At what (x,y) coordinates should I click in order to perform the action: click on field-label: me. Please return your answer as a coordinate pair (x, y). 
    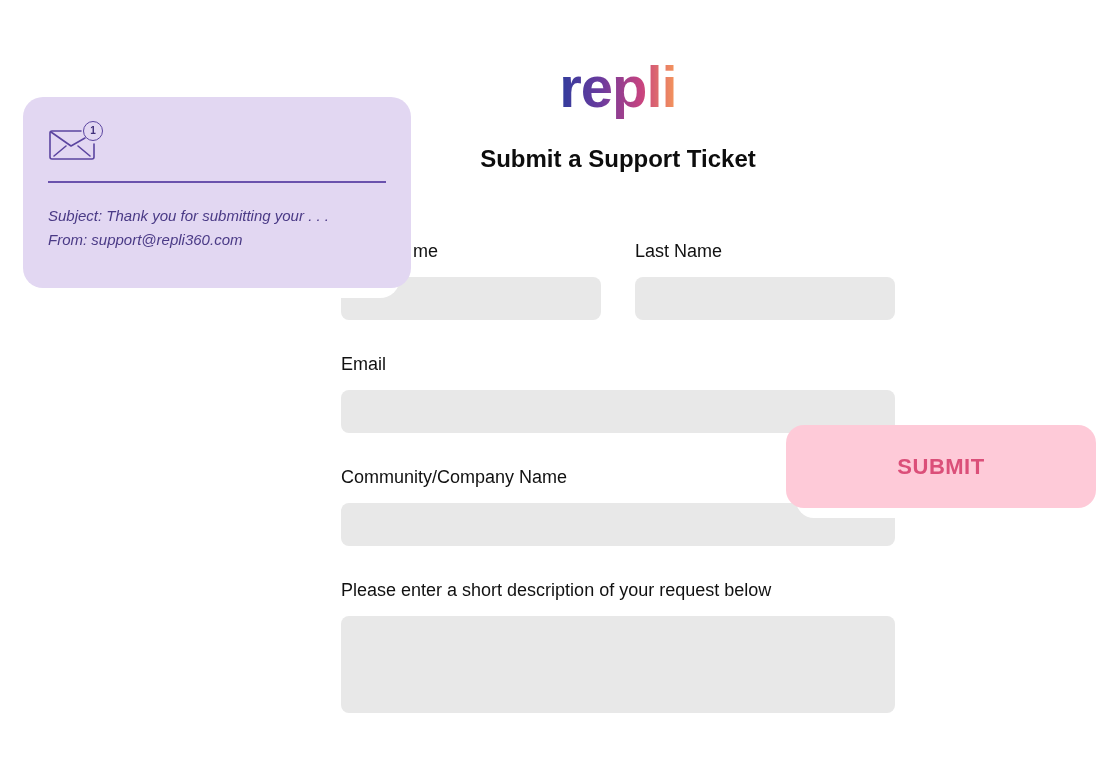
    Looking at the image, I should click on (425, 251).